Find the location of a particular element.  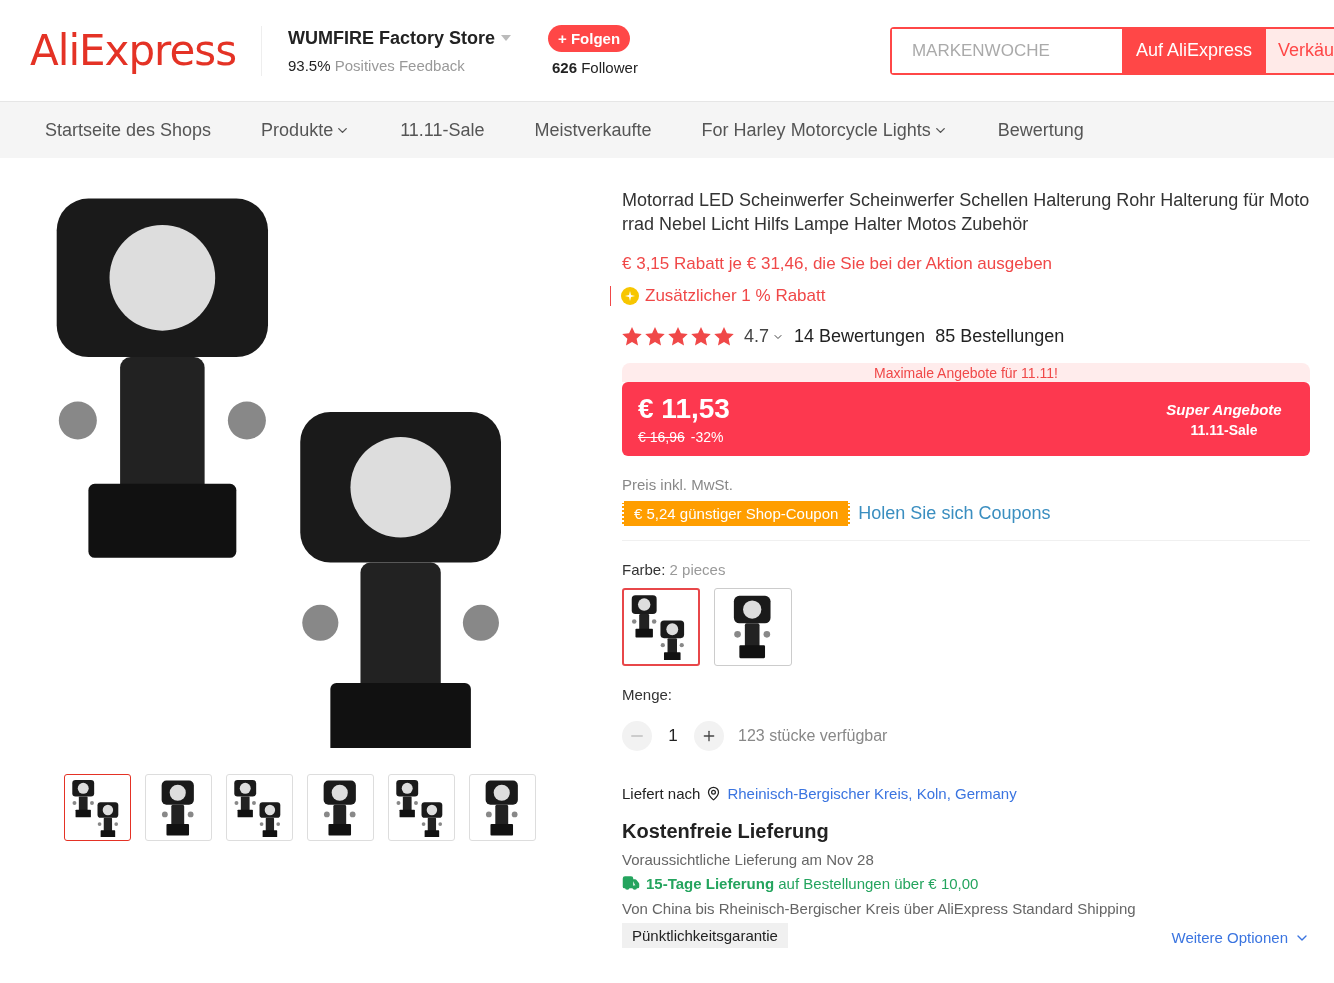

nav-item: 11.11-Sale is located at coordinates (442, 130).